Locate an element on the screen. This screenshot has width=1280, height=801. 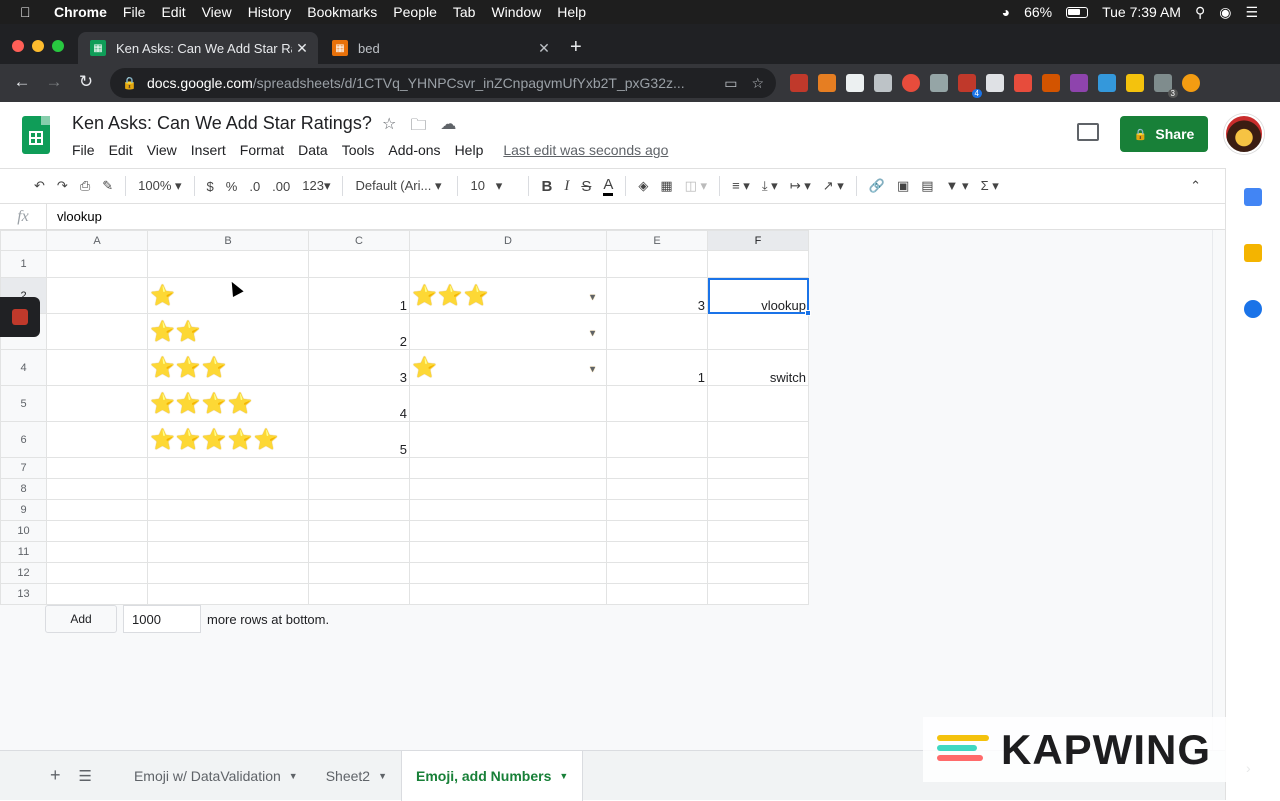
cell-e1 is located at coordinates (657, 264).